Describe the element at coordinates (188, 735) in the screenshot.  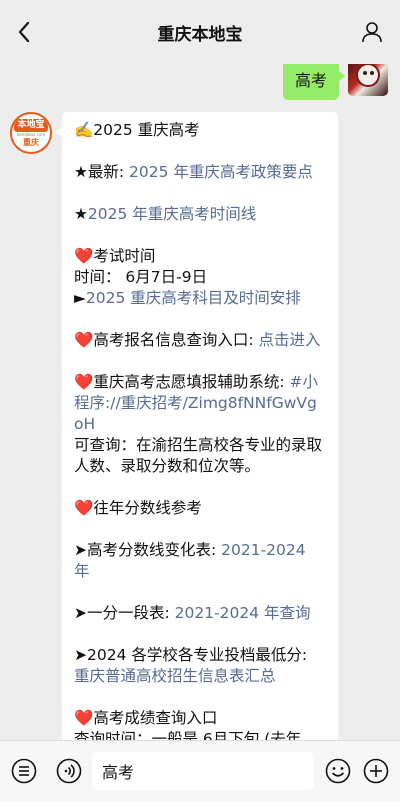
I see `results-line: 查询时间：一般是 6月下旬 (去年` at that location.